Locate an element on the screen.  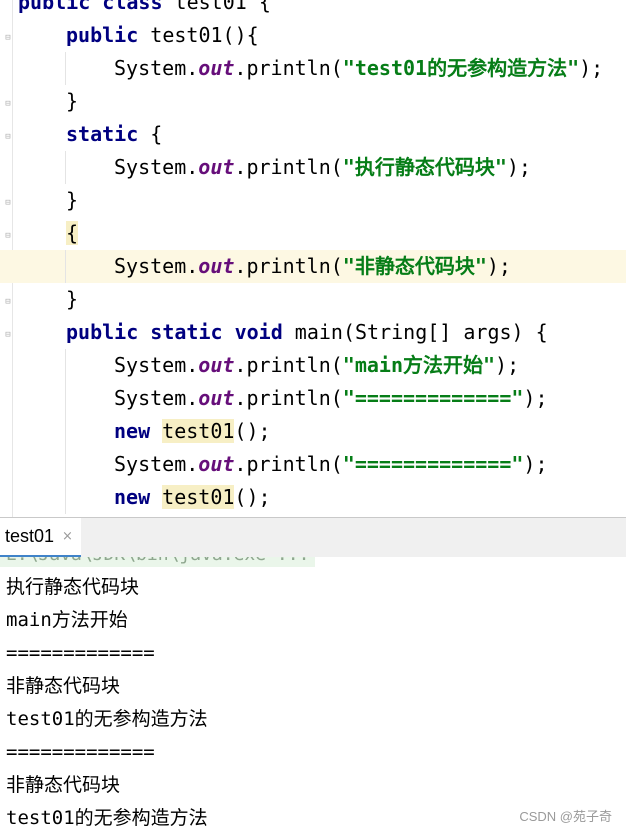
code-text: public test01(){ is located at coordinates (162, 35).